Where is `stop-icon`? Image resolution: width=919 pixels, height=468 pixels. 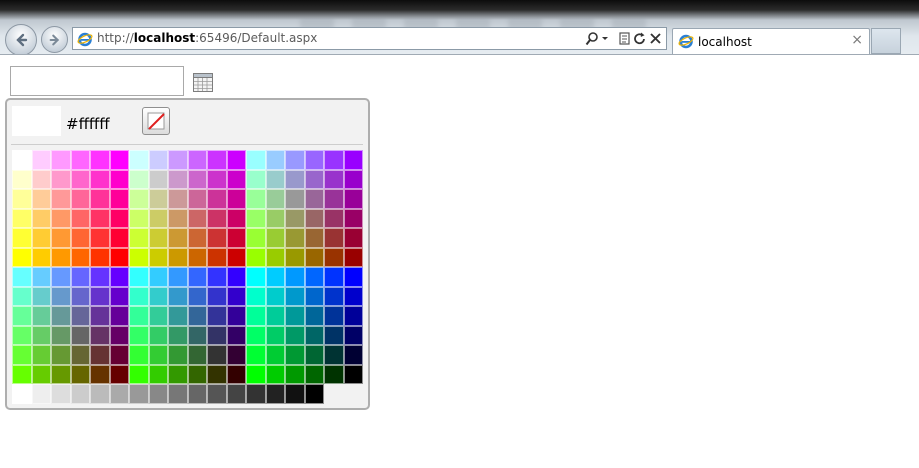
stop-icon is located at coordinates (656, 39).